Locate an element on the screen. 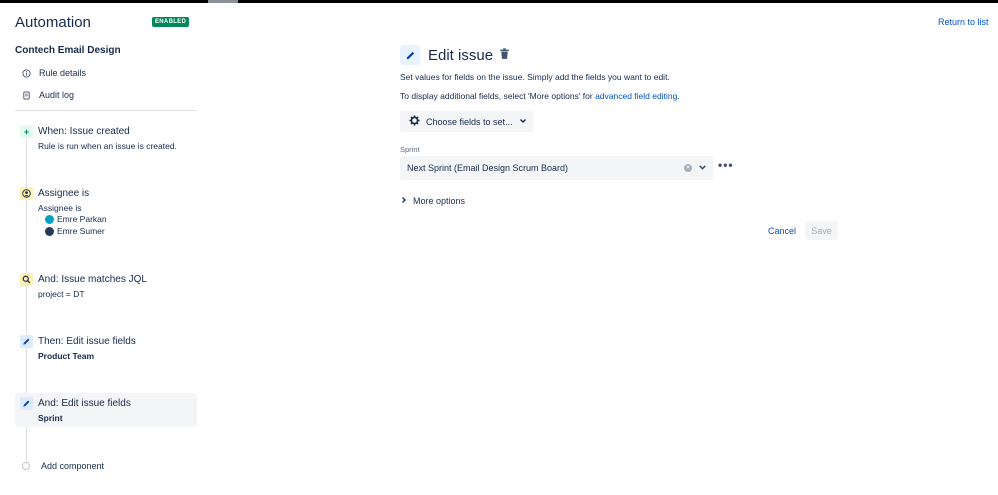 This screenshot has height=495, width=998. user-icon is located at coordinates (26, 193).